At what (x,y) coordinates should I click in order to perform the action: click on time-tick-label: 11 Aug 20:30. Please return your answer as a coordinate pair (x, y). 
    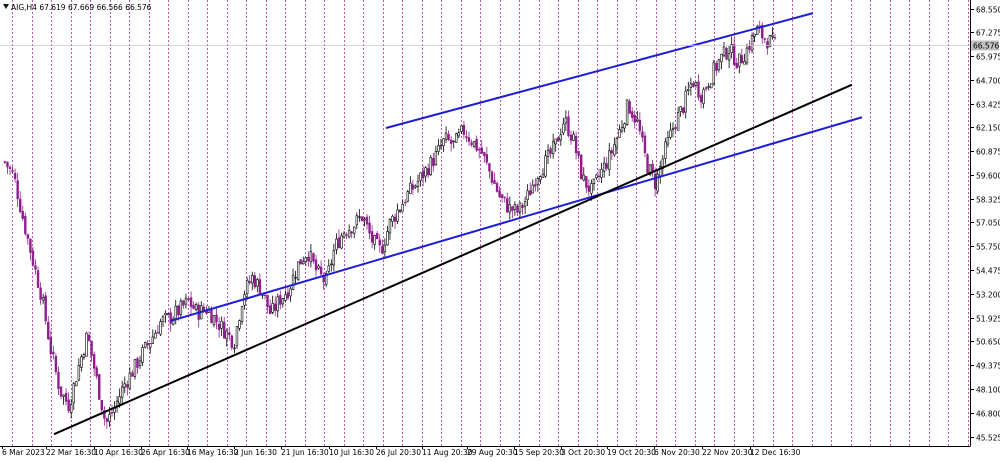
    Looking at the image, I should click on (447, 452).